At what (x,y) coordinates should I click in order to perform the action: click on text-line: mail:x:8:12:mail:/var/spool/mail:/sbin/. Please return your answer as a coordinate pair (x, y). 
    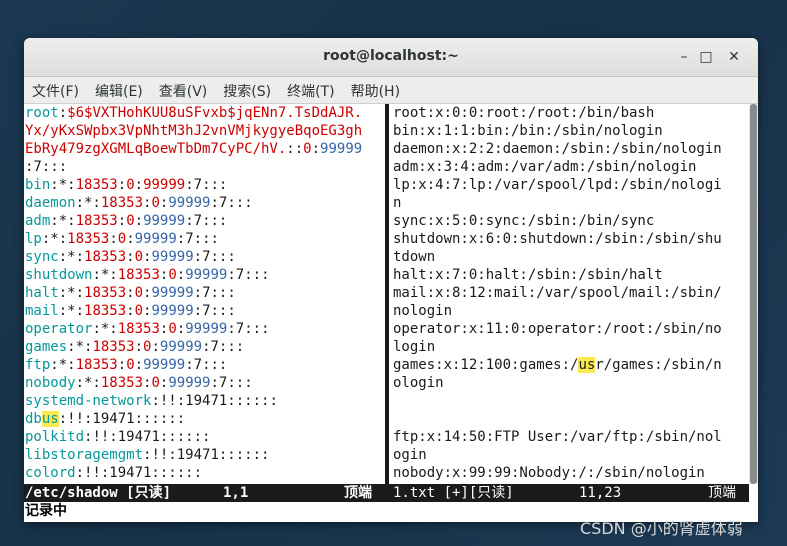
    Looking at the image, I should click on (569, 293).